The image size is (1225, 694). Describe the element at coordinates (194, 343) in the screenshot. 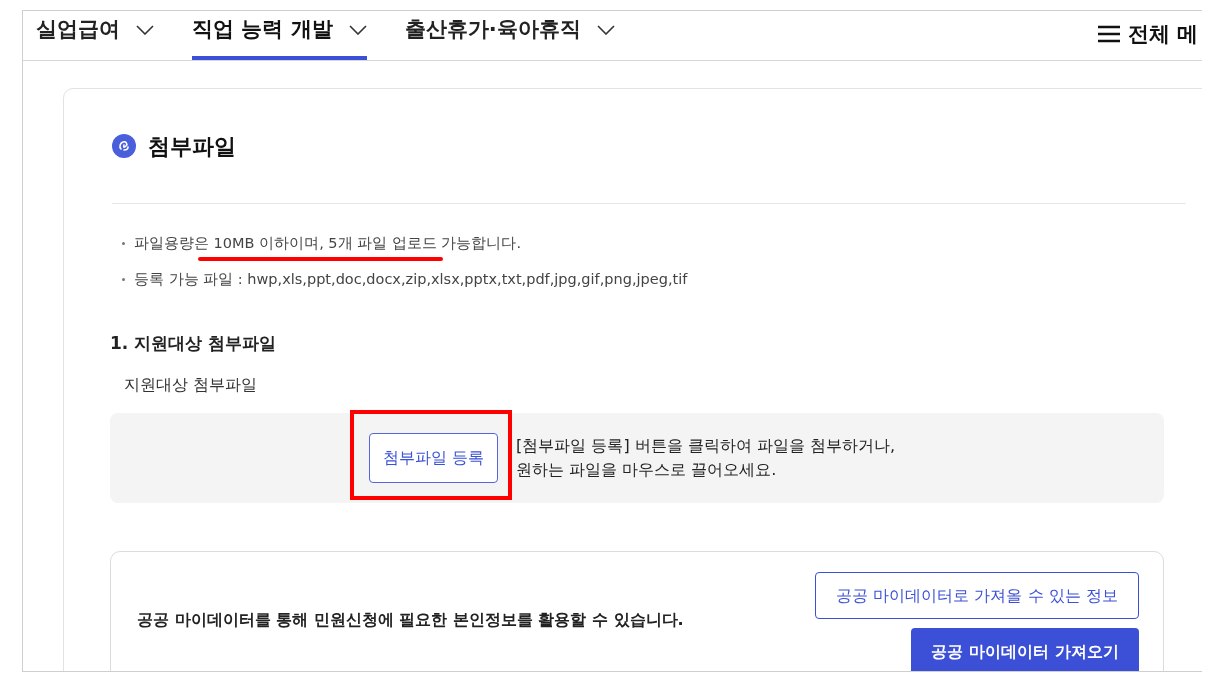

I see `subheading: 1. 지원대상 첨부파일` at that location.